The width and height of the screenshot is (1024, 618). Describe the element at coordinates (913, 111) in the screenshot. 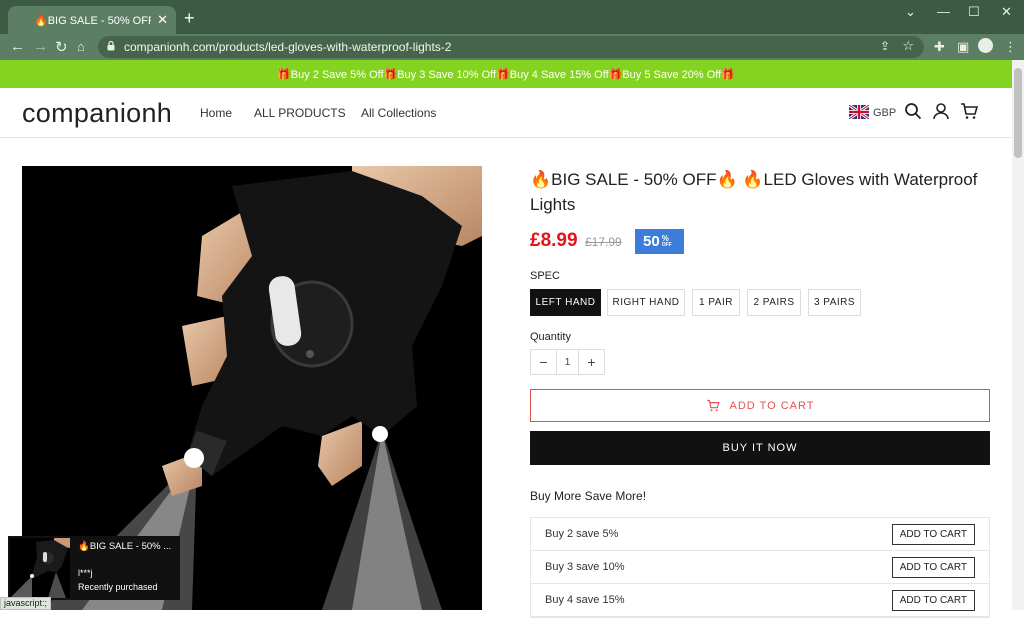

I see `search-icon` at that location.